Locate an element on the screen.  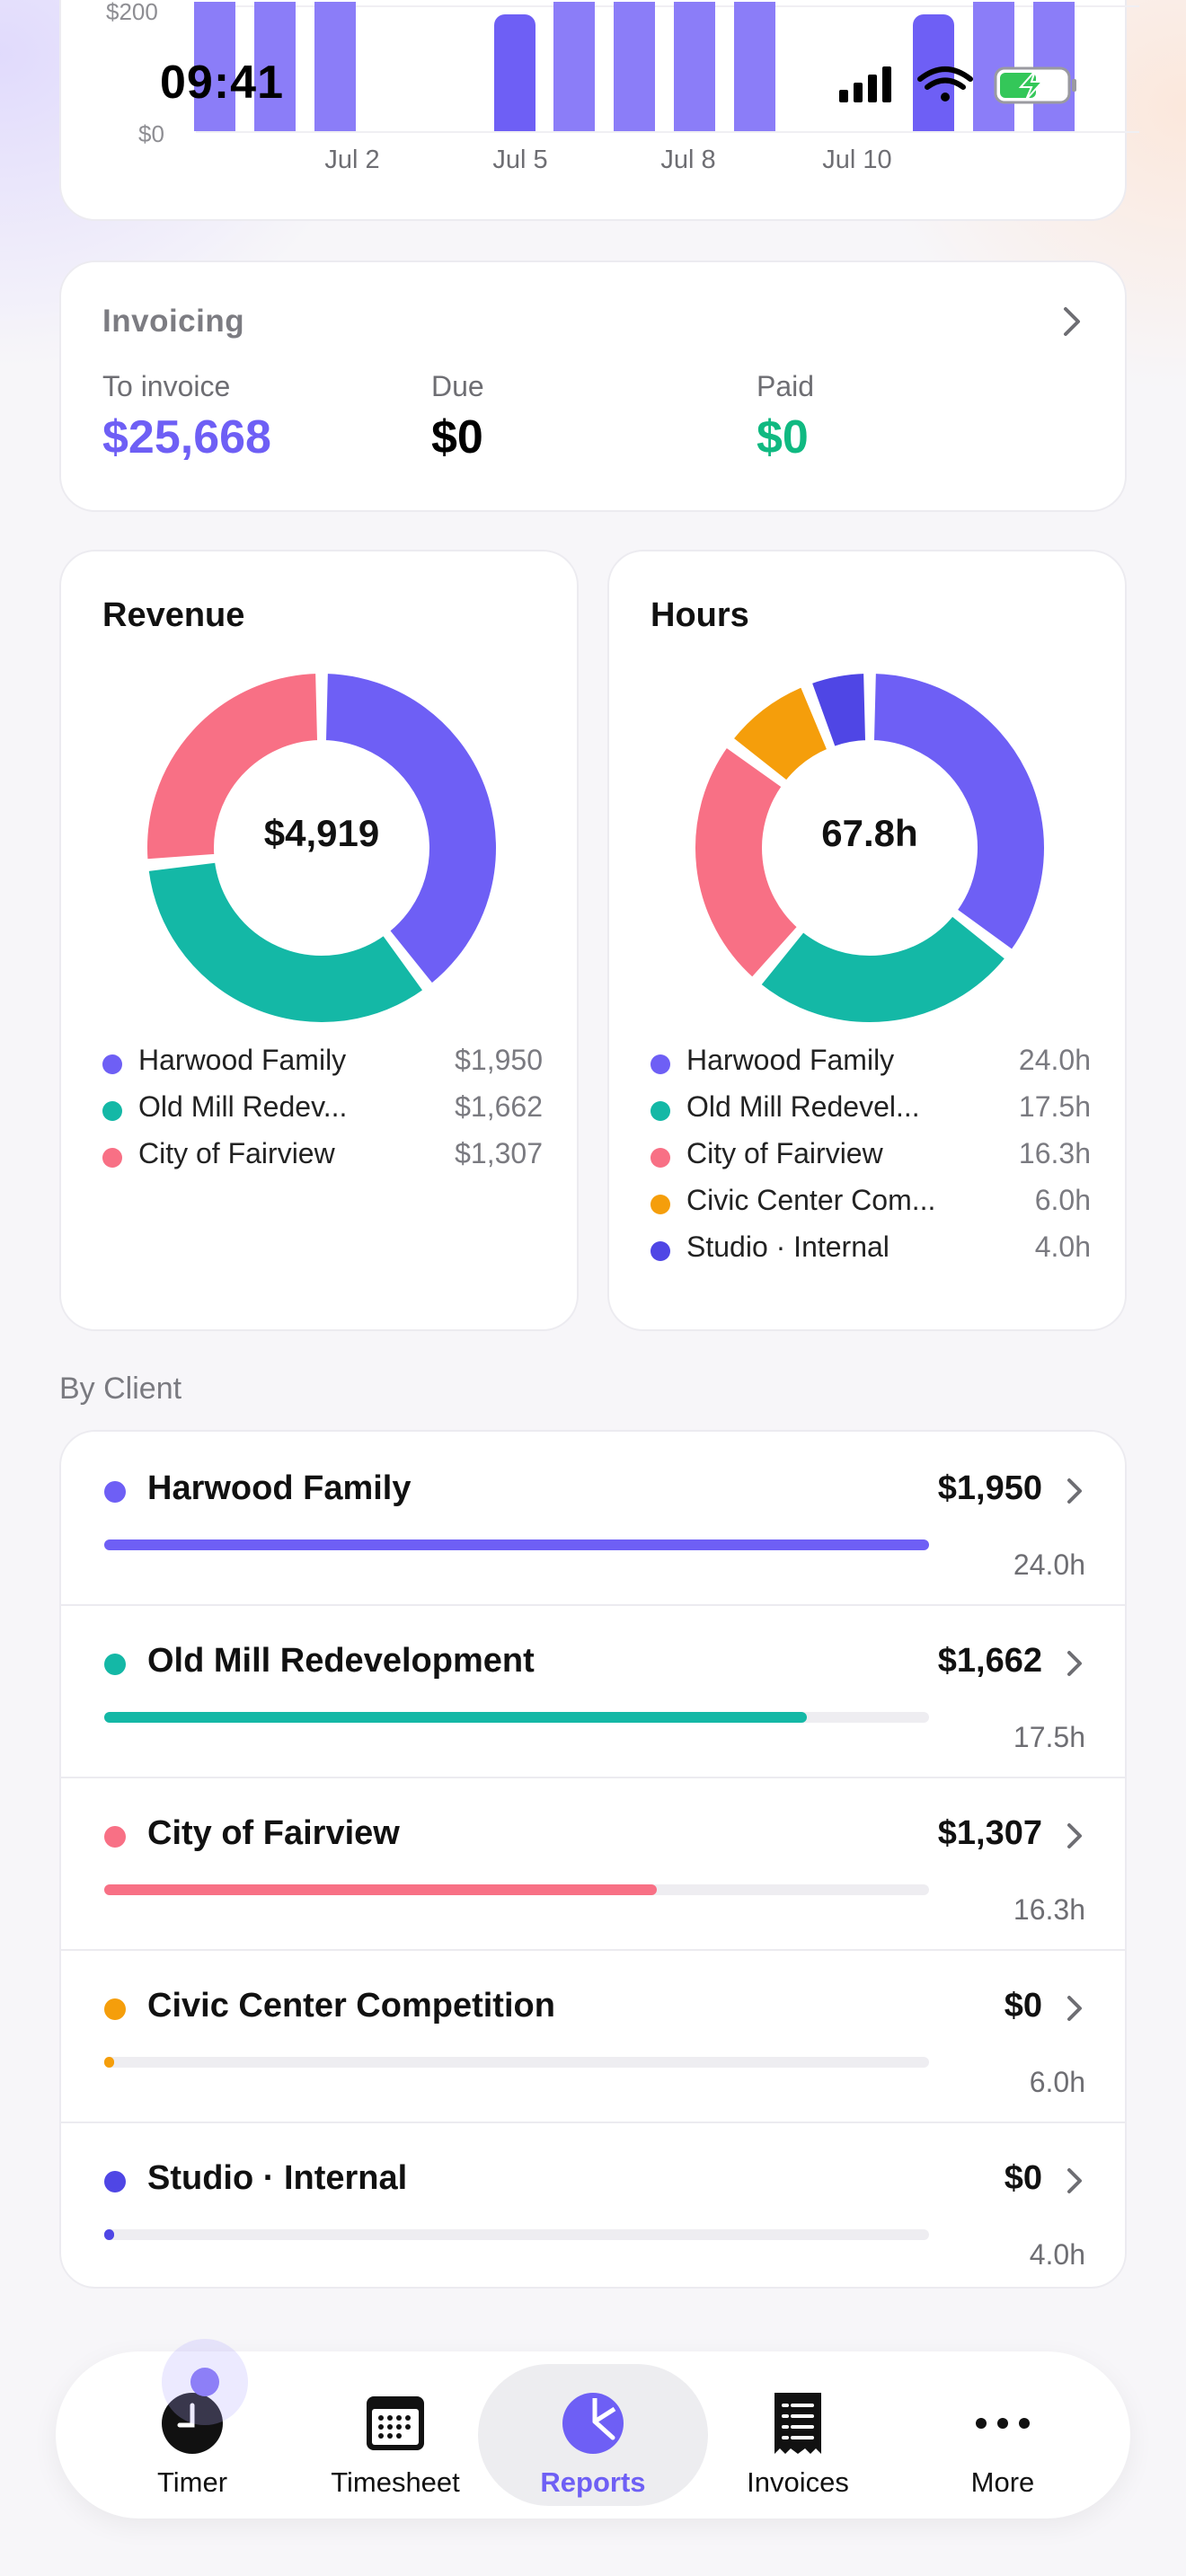
tab-timesheet: Timesheet is located at coordinates (395, 2435).